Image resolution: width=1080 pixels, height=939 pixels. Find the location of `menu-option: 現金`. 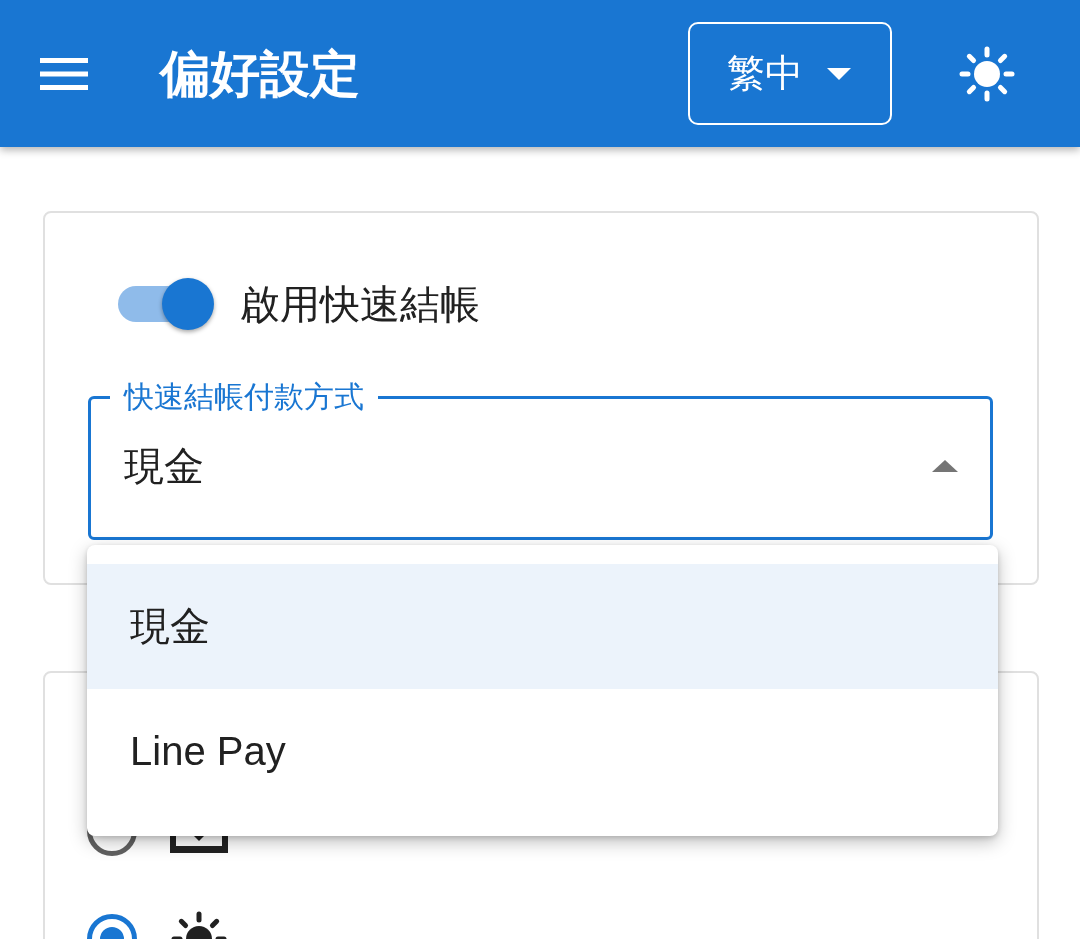

menu-option: 現金 is located at coordinates (542, 626).